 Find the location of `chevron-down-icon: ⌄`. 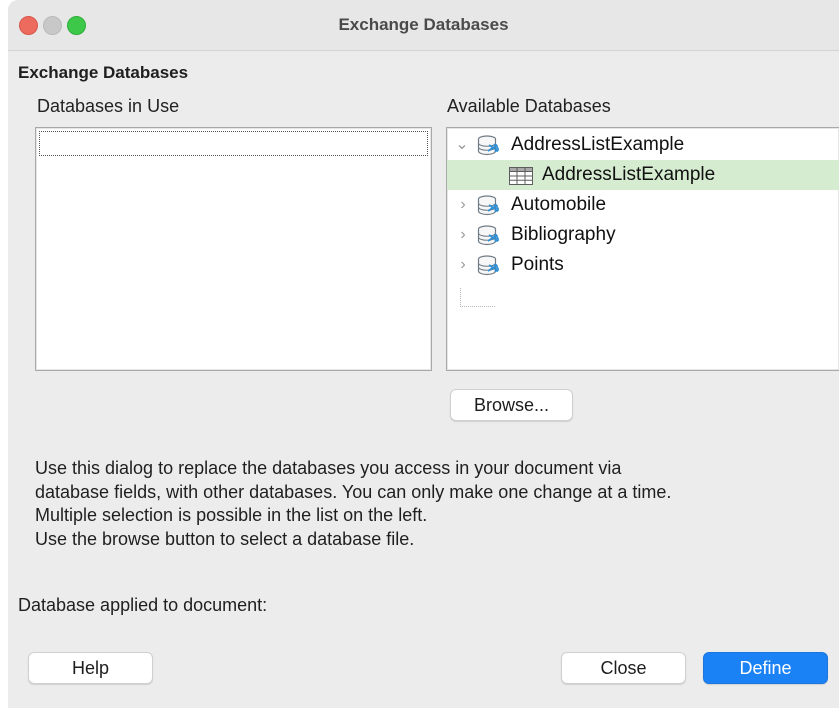

chevron-down-icon: ⌄ is located at coordinates (462, 145).